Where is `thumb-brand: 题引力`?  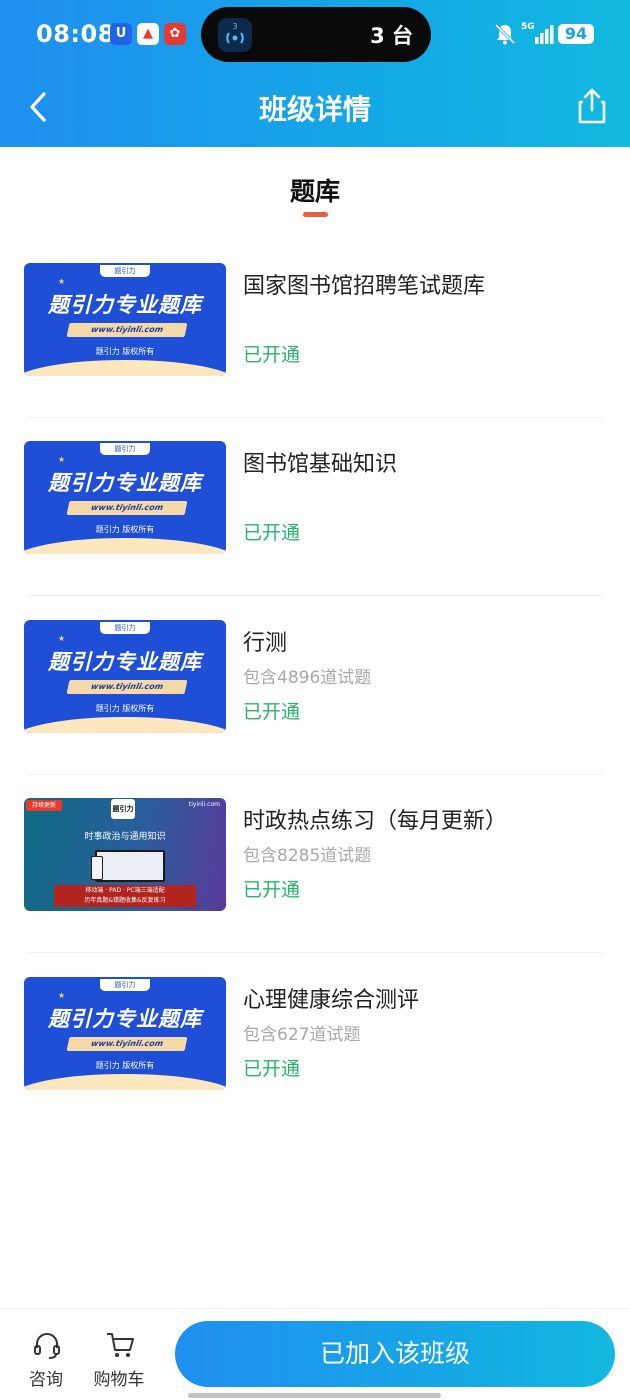
thumb-brand: 题引力 is located at coordinates (123, 809).